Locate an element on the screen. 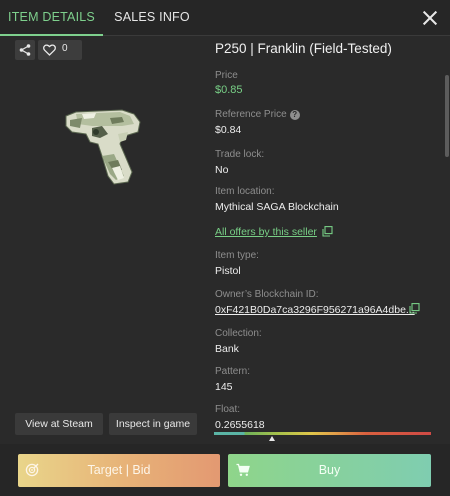 The width and height of the screenshot is (450, 496). trade-lock-value: No is located at coordinates (222, 170).